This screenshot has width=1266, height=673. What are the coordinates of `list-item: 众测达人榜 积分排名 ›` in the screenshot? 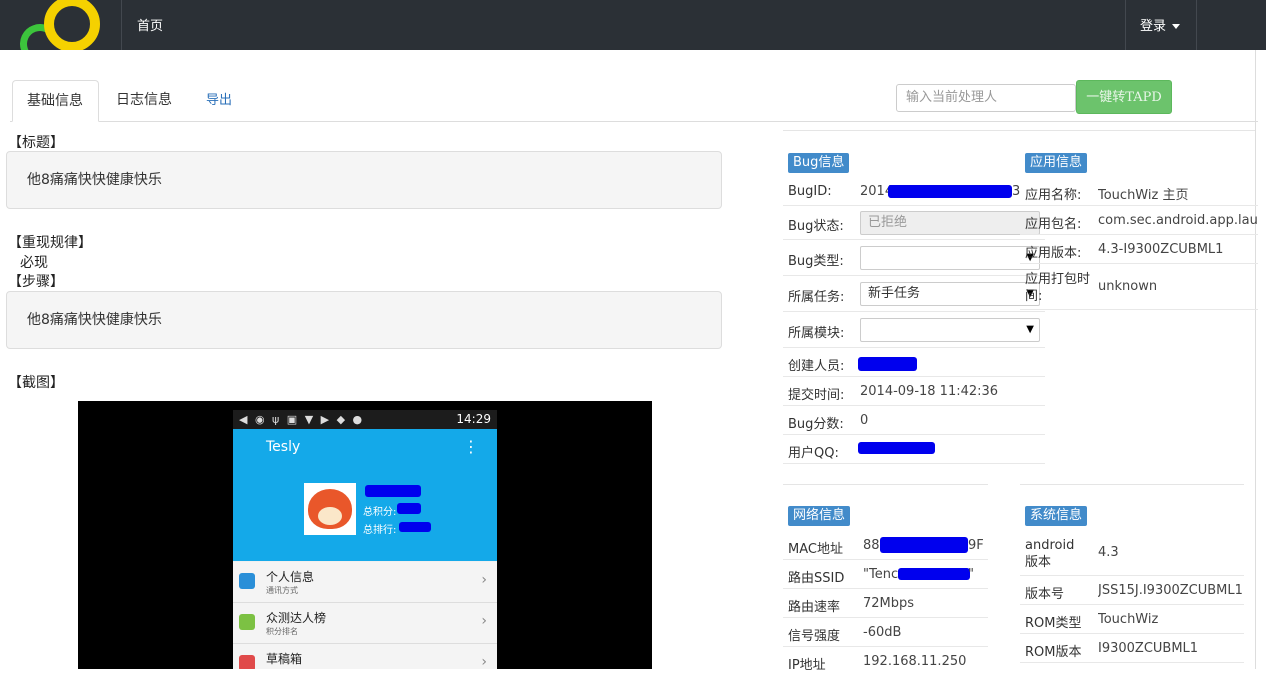 It's located at (365, 623).